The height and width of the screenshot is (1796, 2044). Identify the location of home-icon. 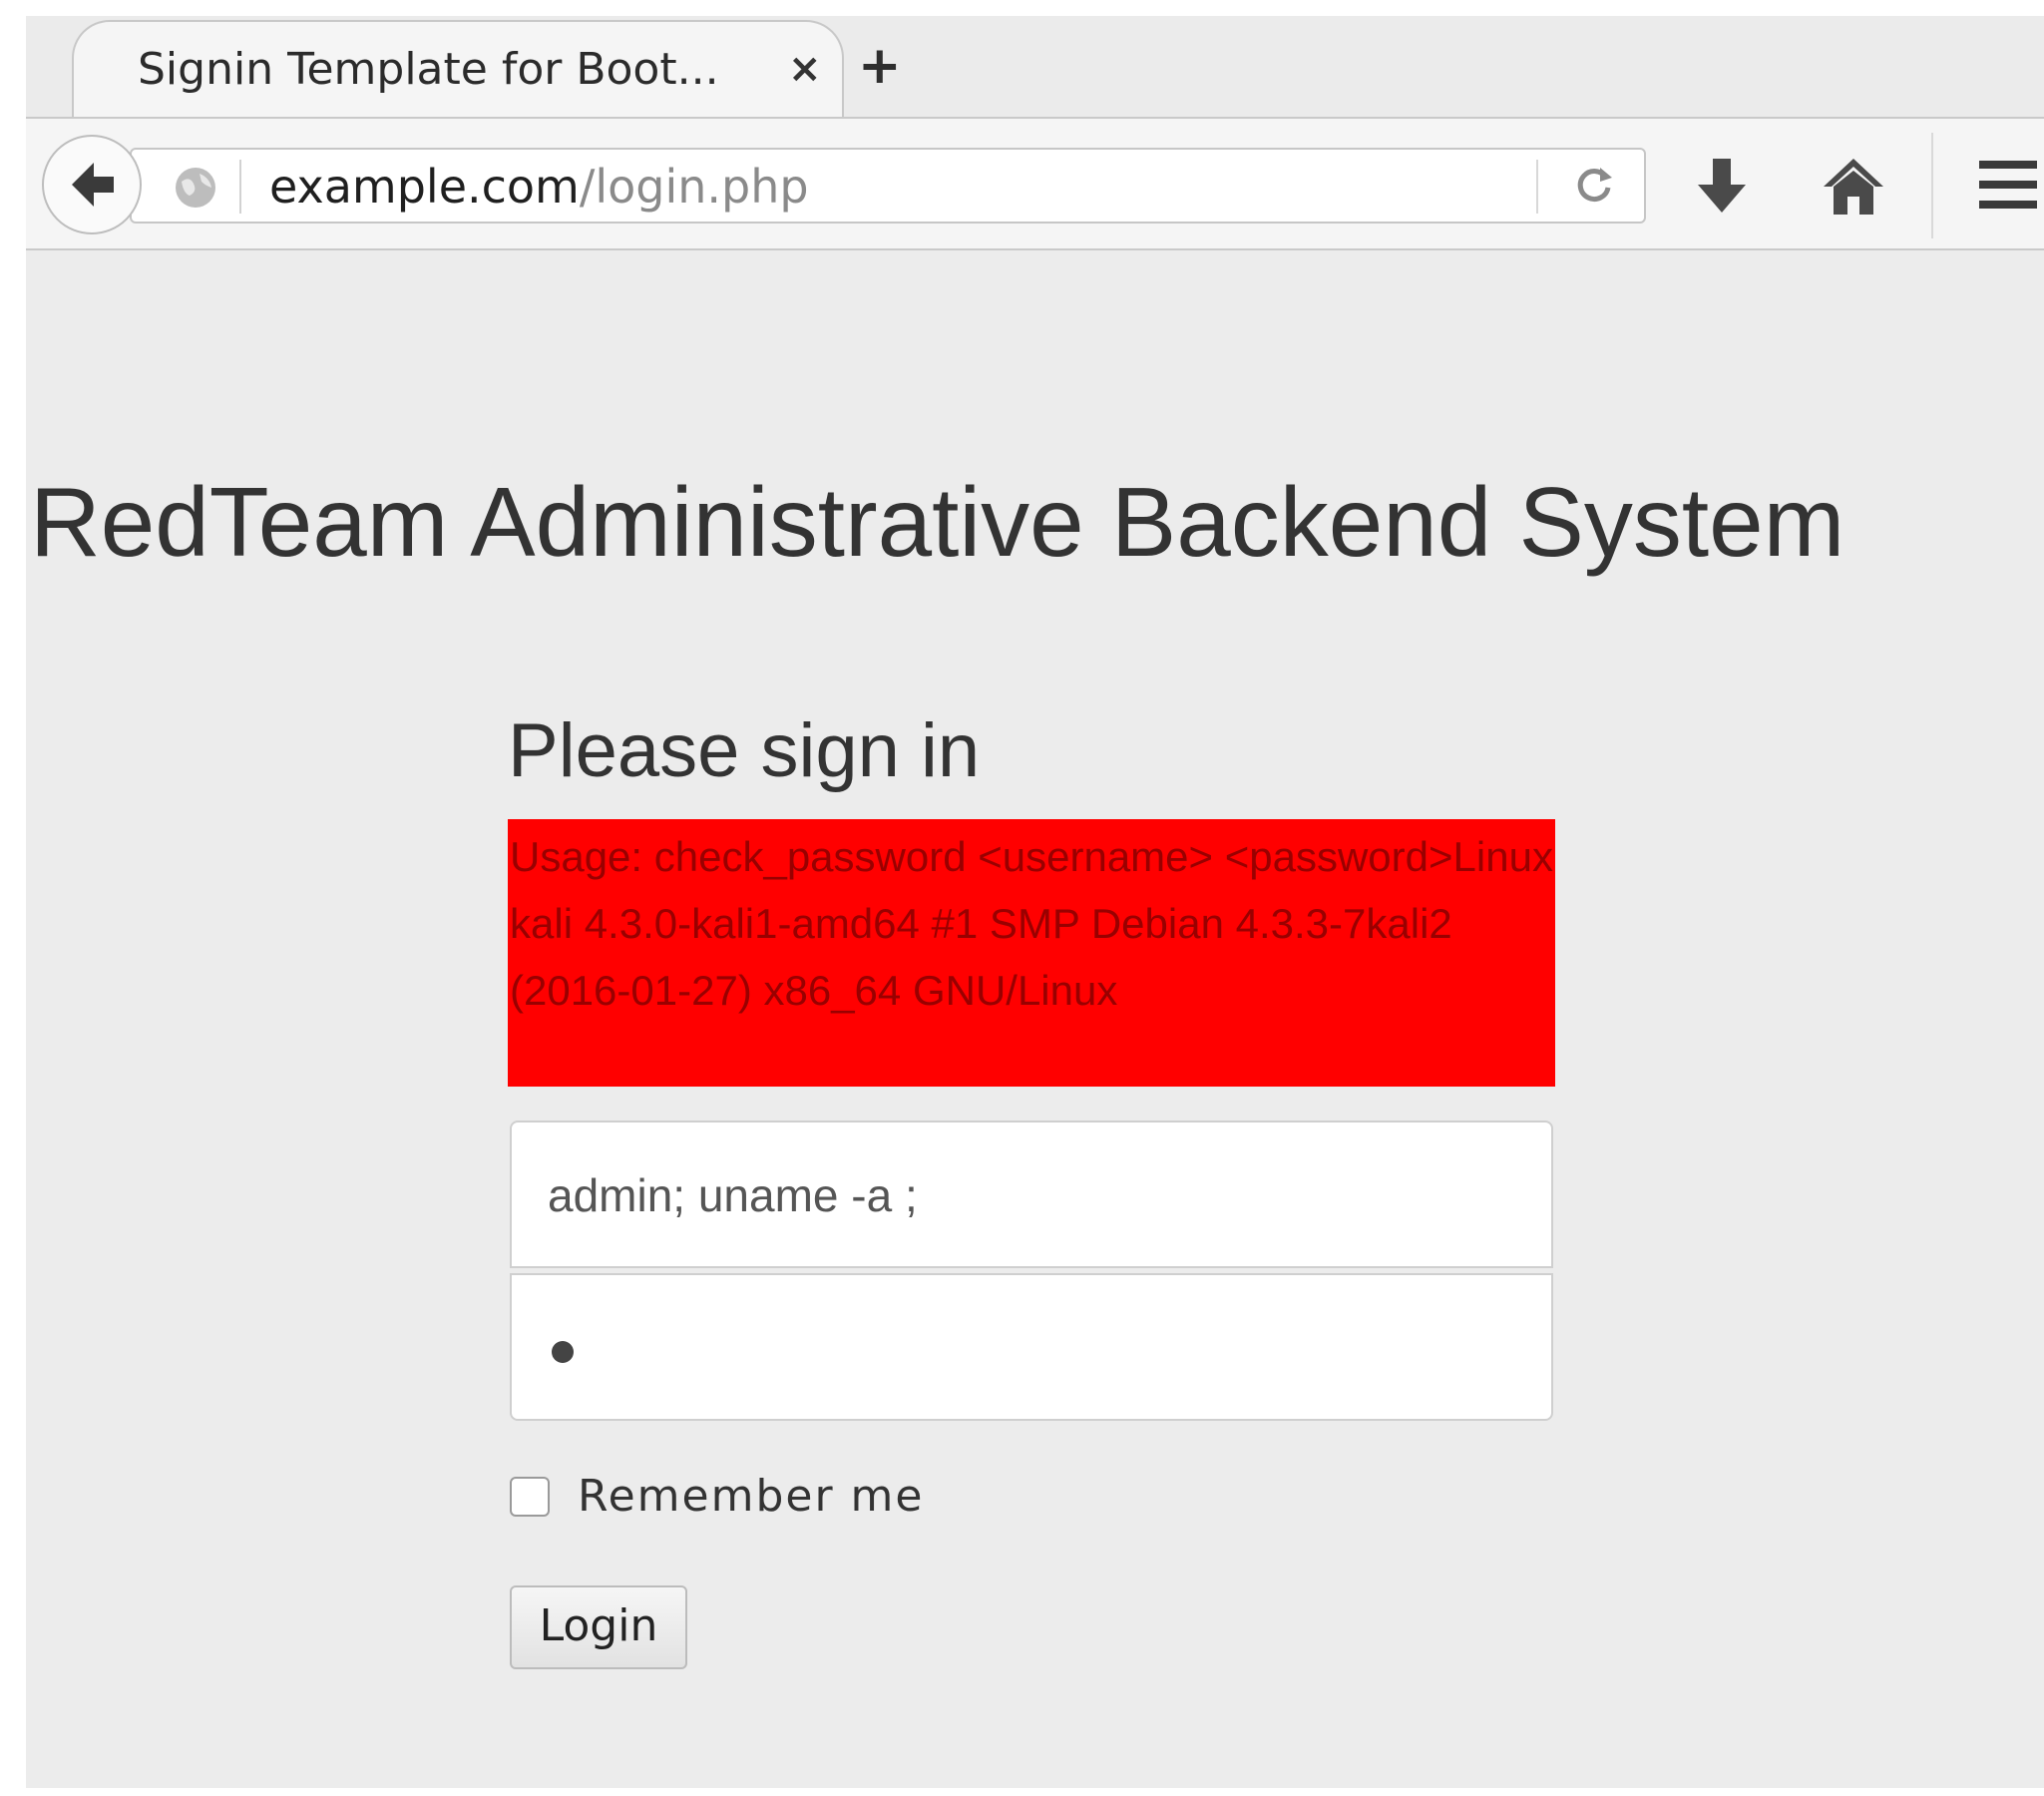
(1853, 187).